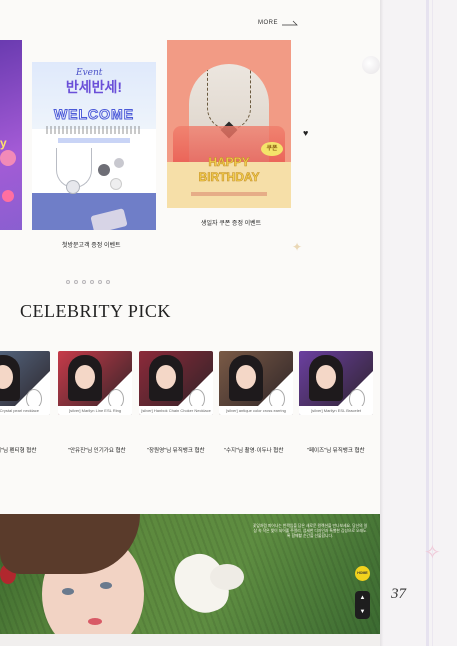 The image size is (457, 646). What do you see at coordinates (176, 451) in the screenshot?
I see `celebrity-caption: "장원영"님 뮤직뱅크 협찬` at bounding box center [176, 451].